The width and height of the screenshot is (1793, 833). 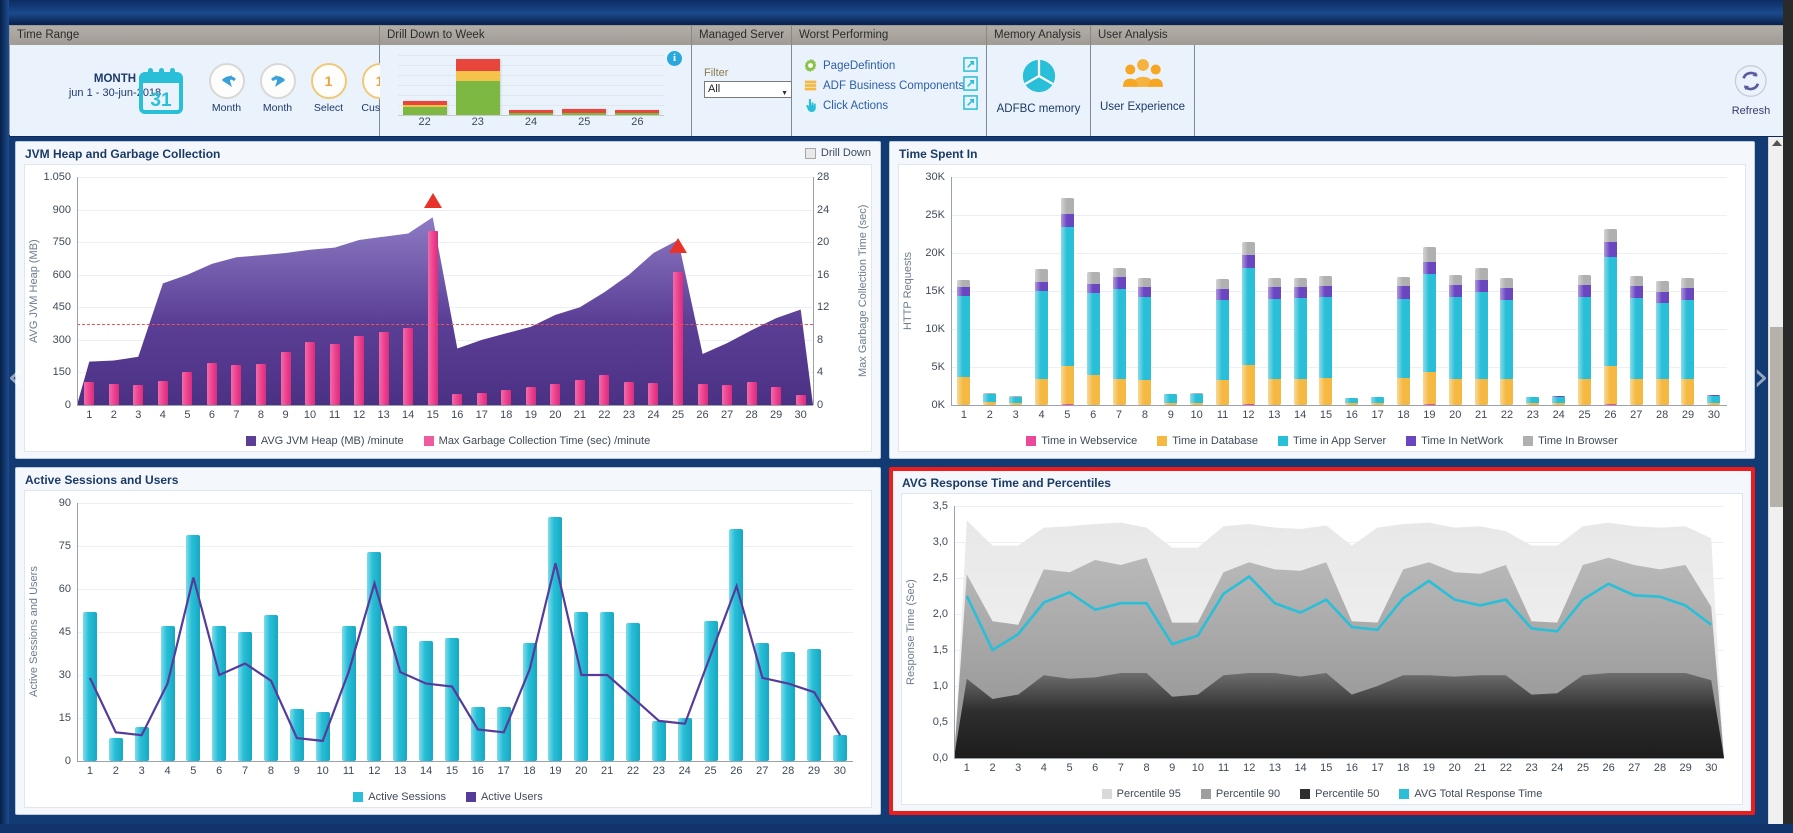 What do you see at coordinates (328, 88) in the screenshot?
I see `select-period-button: 1 Select` at bounding box center [328, 88].